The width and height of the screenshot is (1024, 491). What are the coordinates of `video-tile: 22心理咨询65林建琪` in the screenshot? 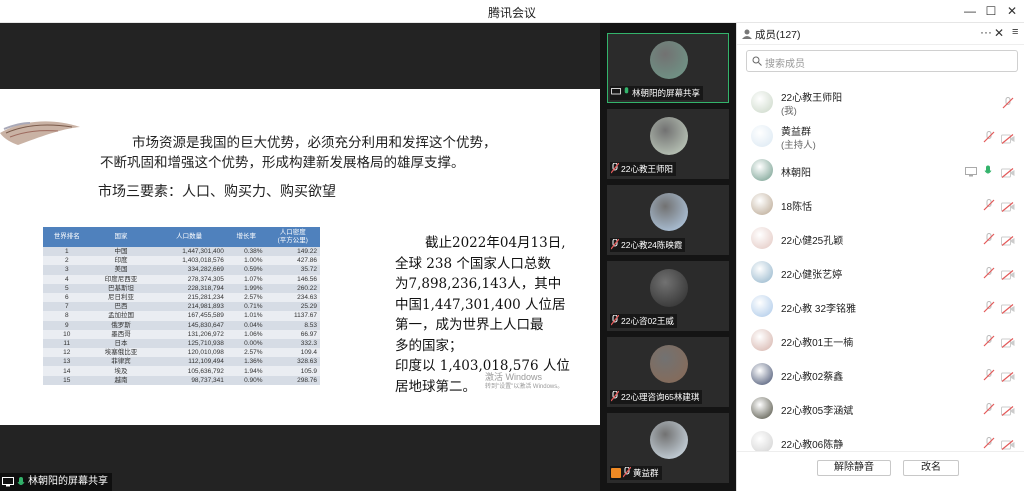 It's located at (668, 372).